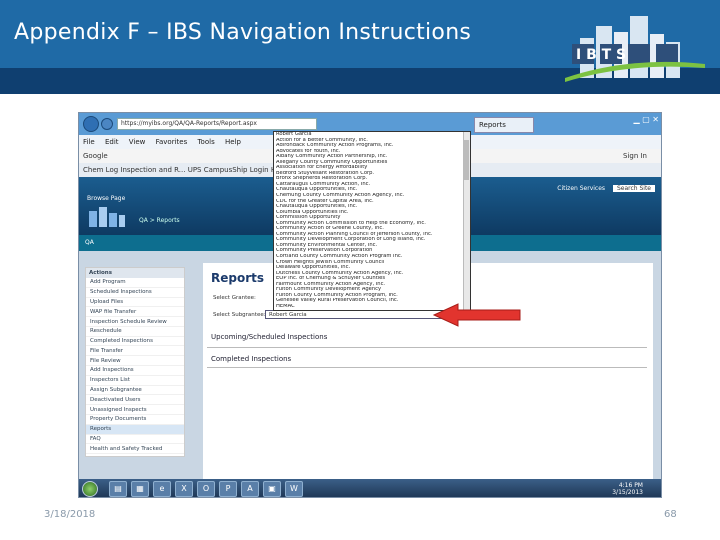 The image size is (720, 540). I want to click on subgrantee-selected-value: Robert Garcia, so click(288, 315).